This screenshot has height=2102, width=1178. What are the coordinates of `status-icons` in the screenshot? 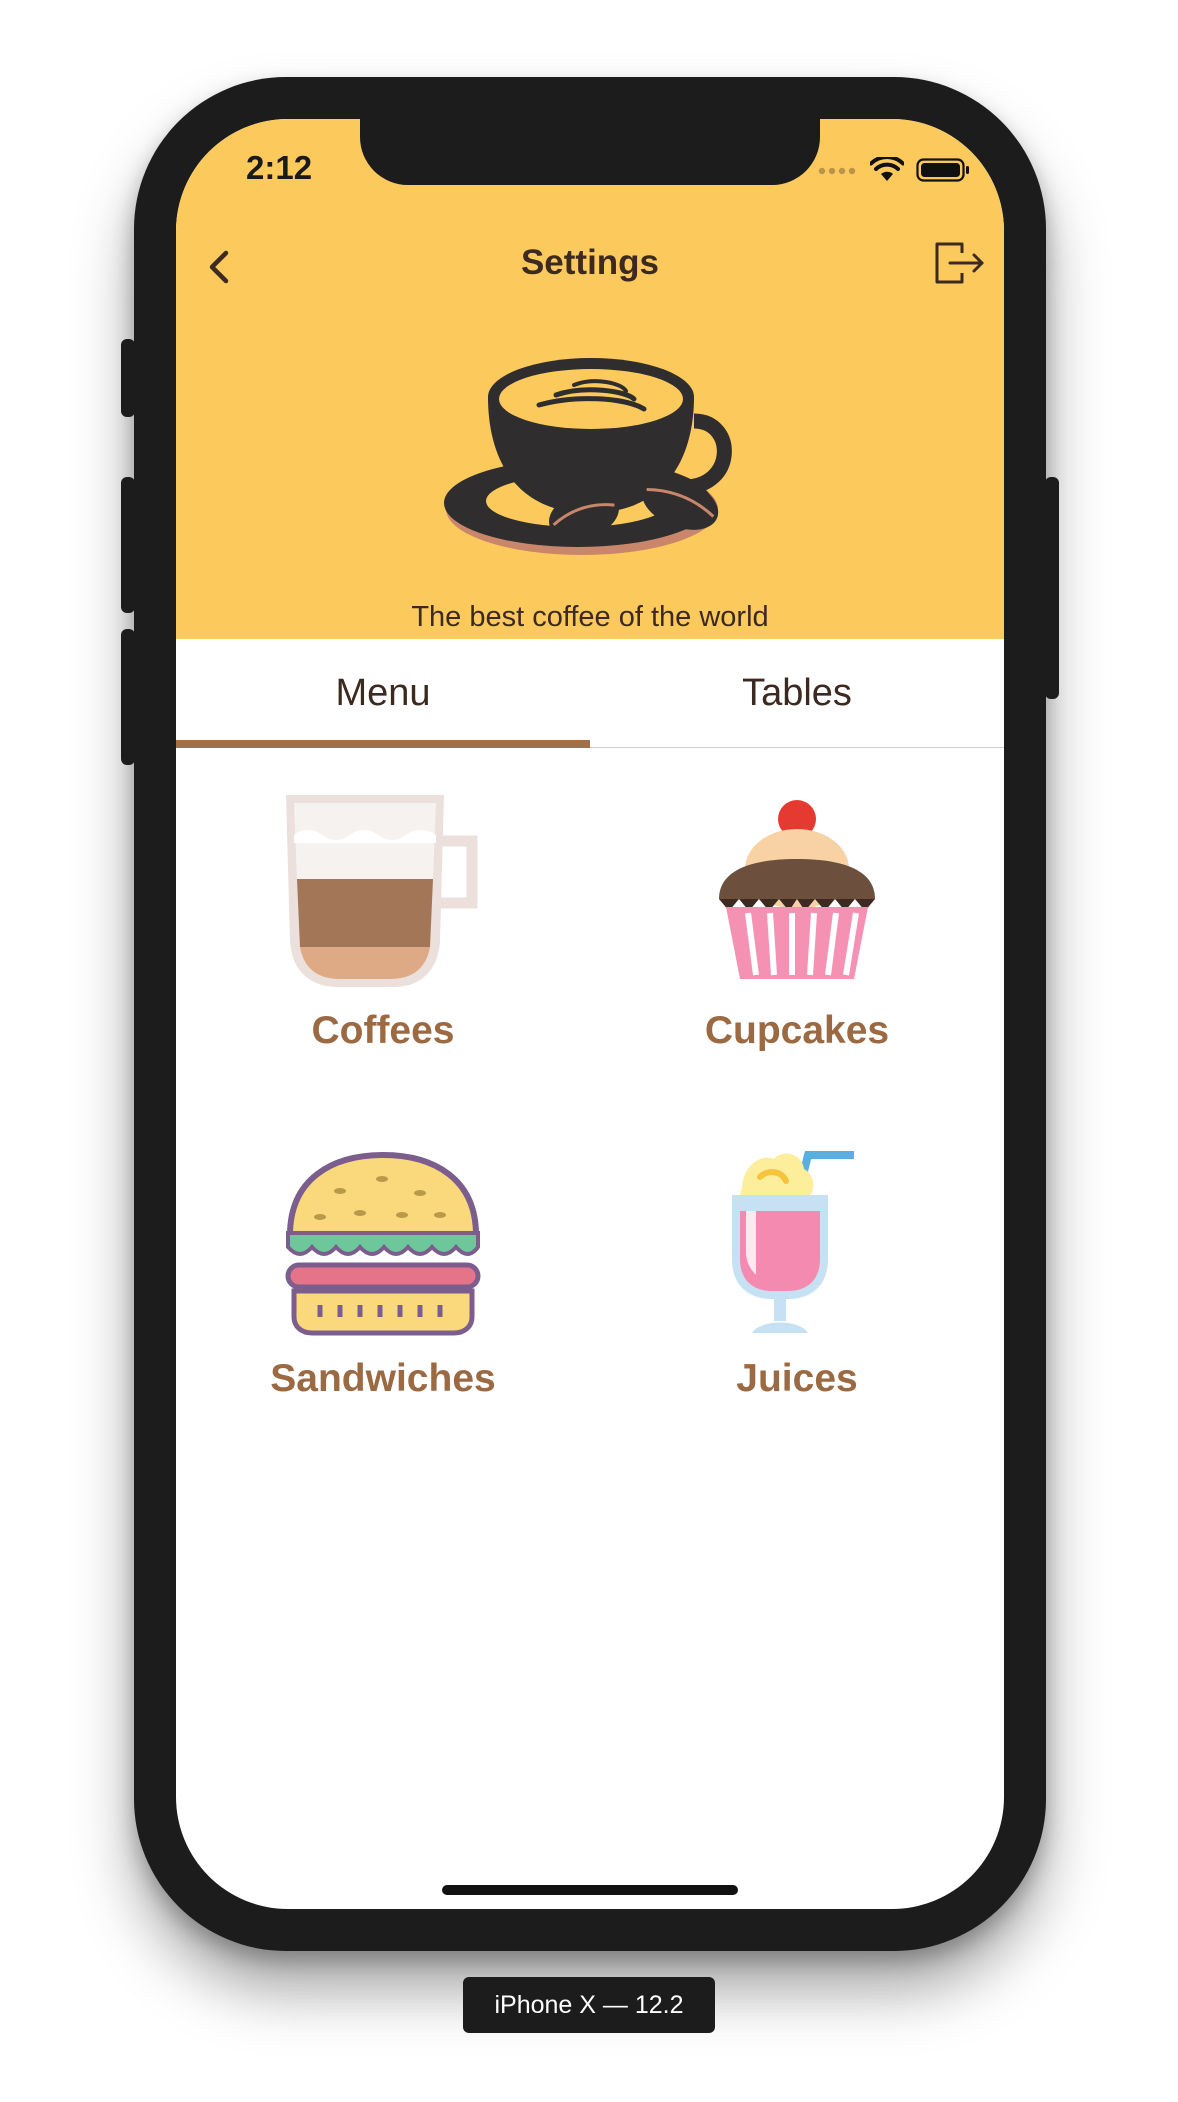 It's located at (894, 170).